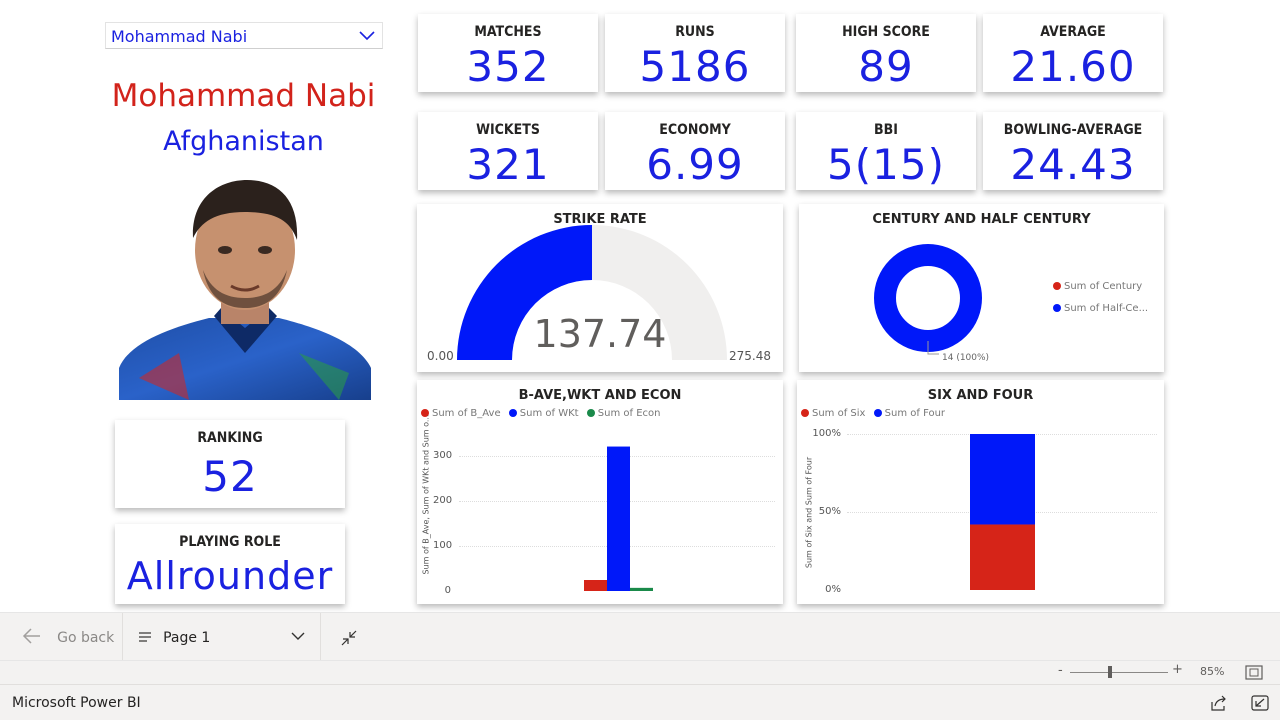  What do you see at coordinates (1057, 308) in the screenshot?
I see `legend-dot-blue` at bounding box center [1057, 308].